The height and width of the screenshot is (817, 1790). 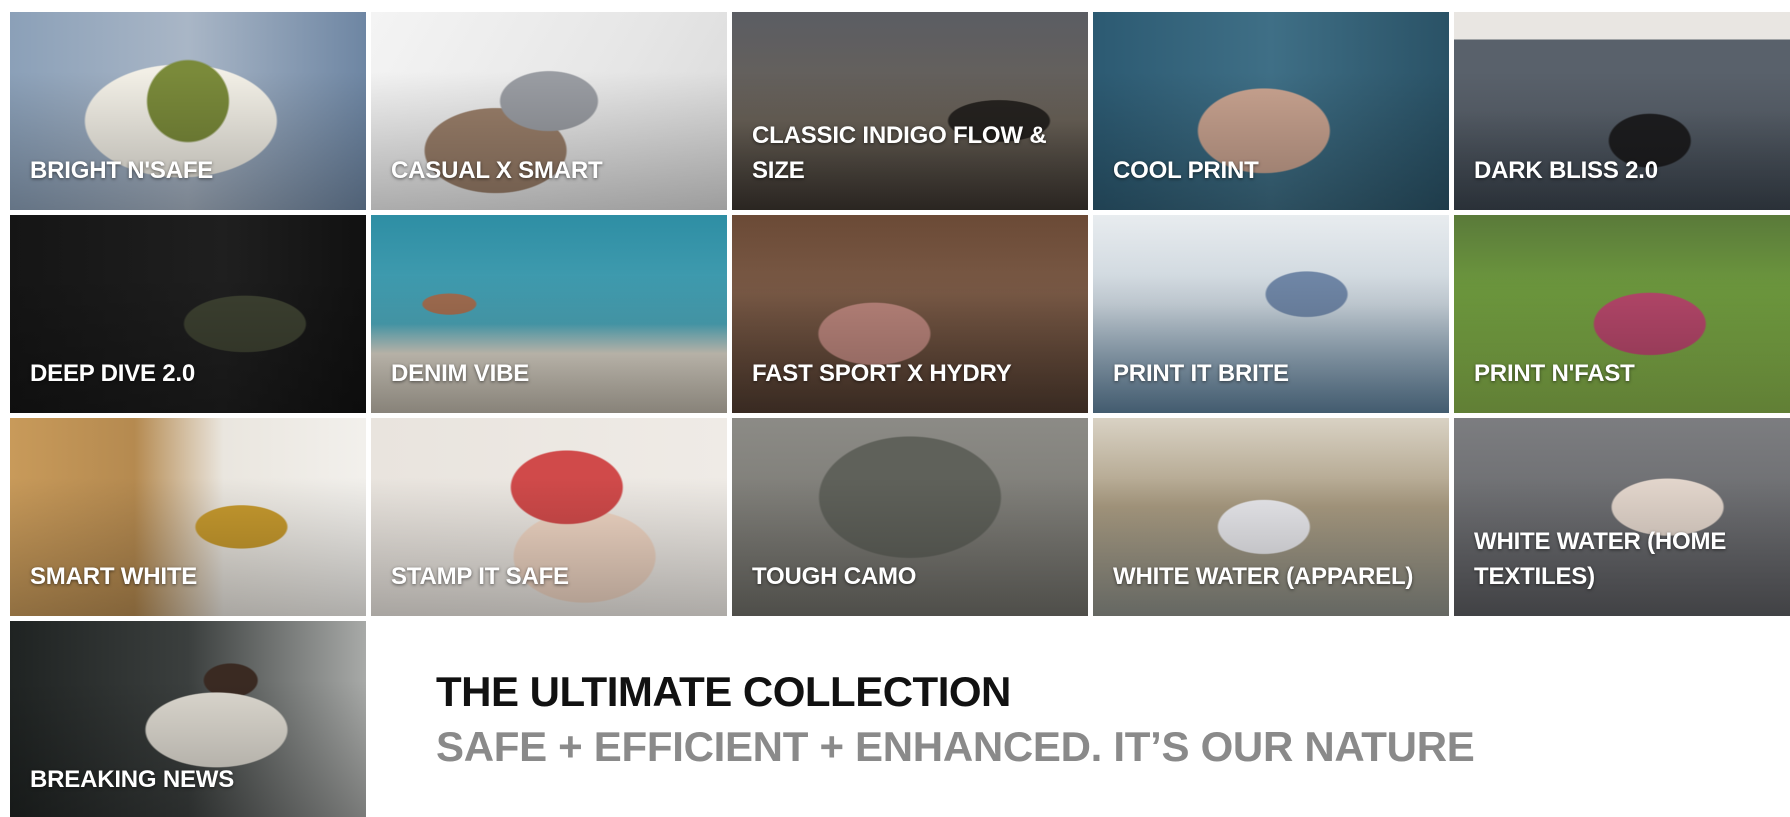 What do you see at coordinates (1622, 314) in the screenshot?
I see `collection-tile-print-n-fast: PRINT N'FAST` at bounding box center [1622, 314].